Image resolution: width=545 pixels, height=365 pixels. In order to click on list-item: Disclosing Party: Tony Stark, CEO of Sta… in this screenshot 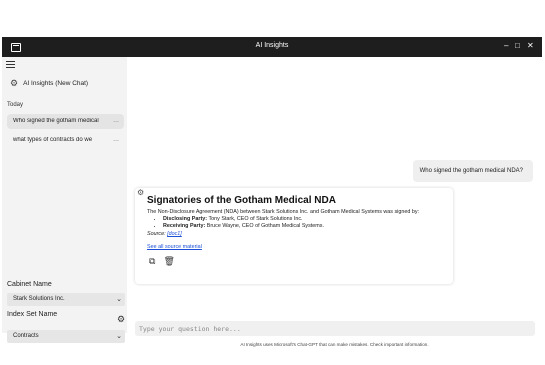, I will do `click(243, 219)`.